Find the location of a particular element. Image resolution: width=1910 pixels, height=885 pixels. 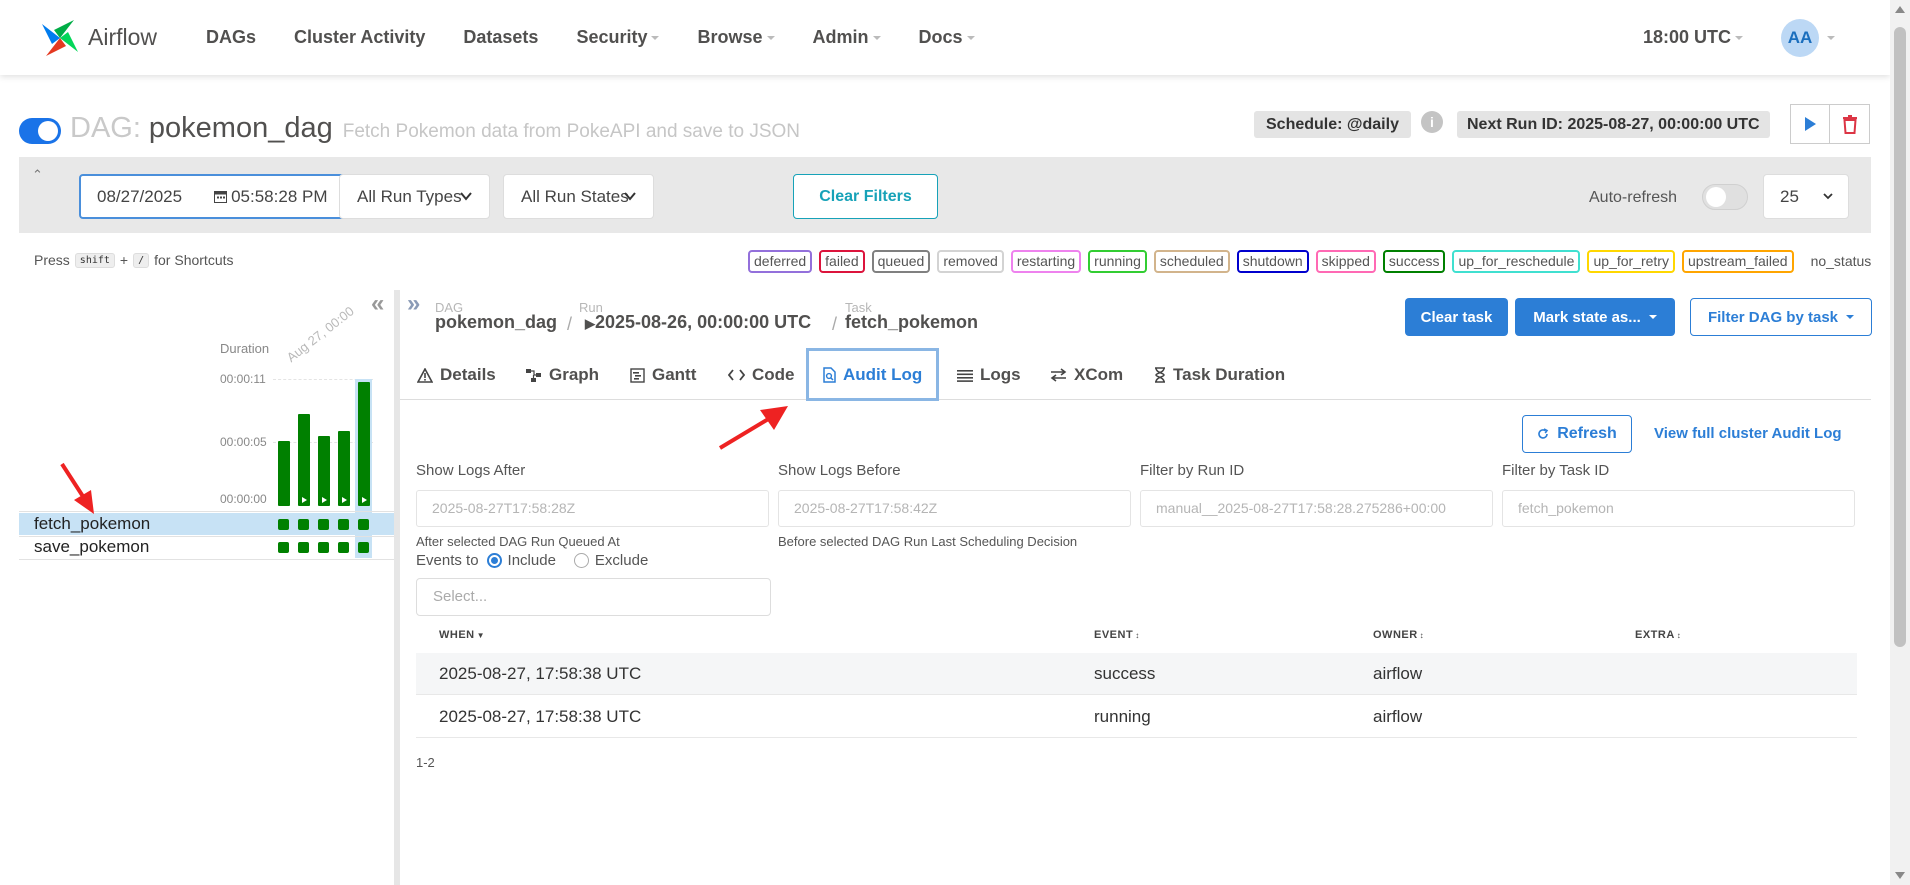

clear-filters-button: Clear Filters is located at coordinates (865, 196).